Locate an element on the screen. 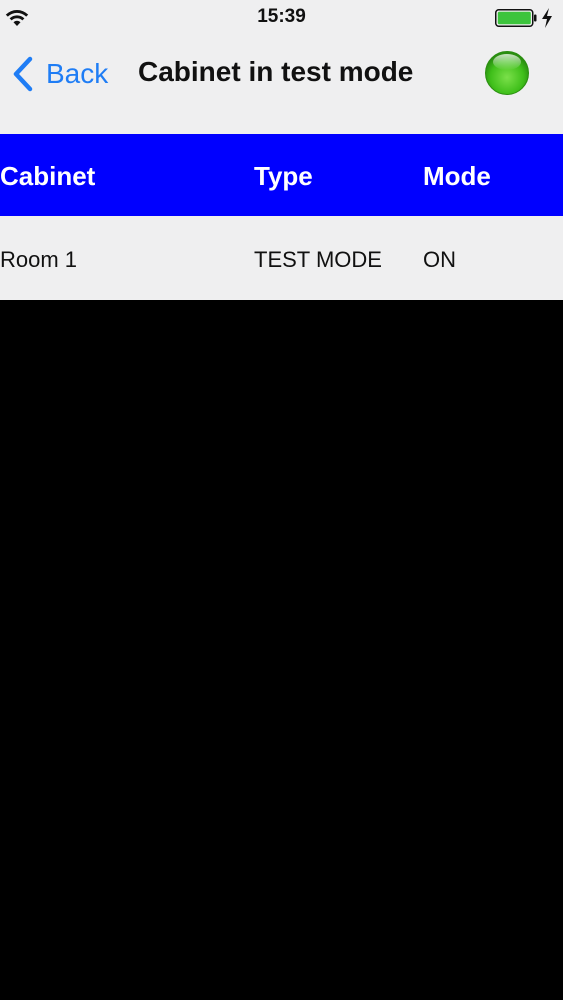 The height and width of the screenshot is (1000, 563). status-bar: 15:39 is located at coordinates (281, 20).